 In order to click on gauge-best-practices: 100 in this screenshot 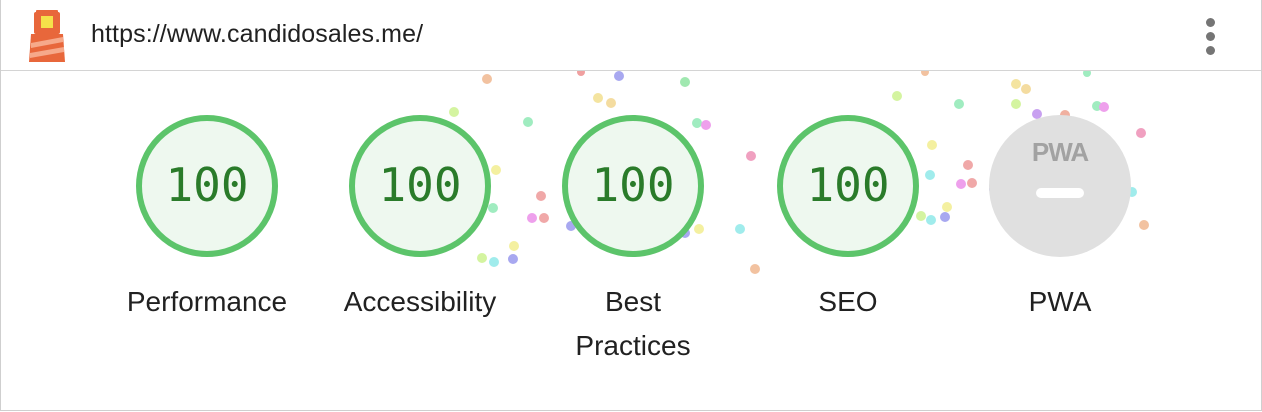, I will do `click(633, 186)`.